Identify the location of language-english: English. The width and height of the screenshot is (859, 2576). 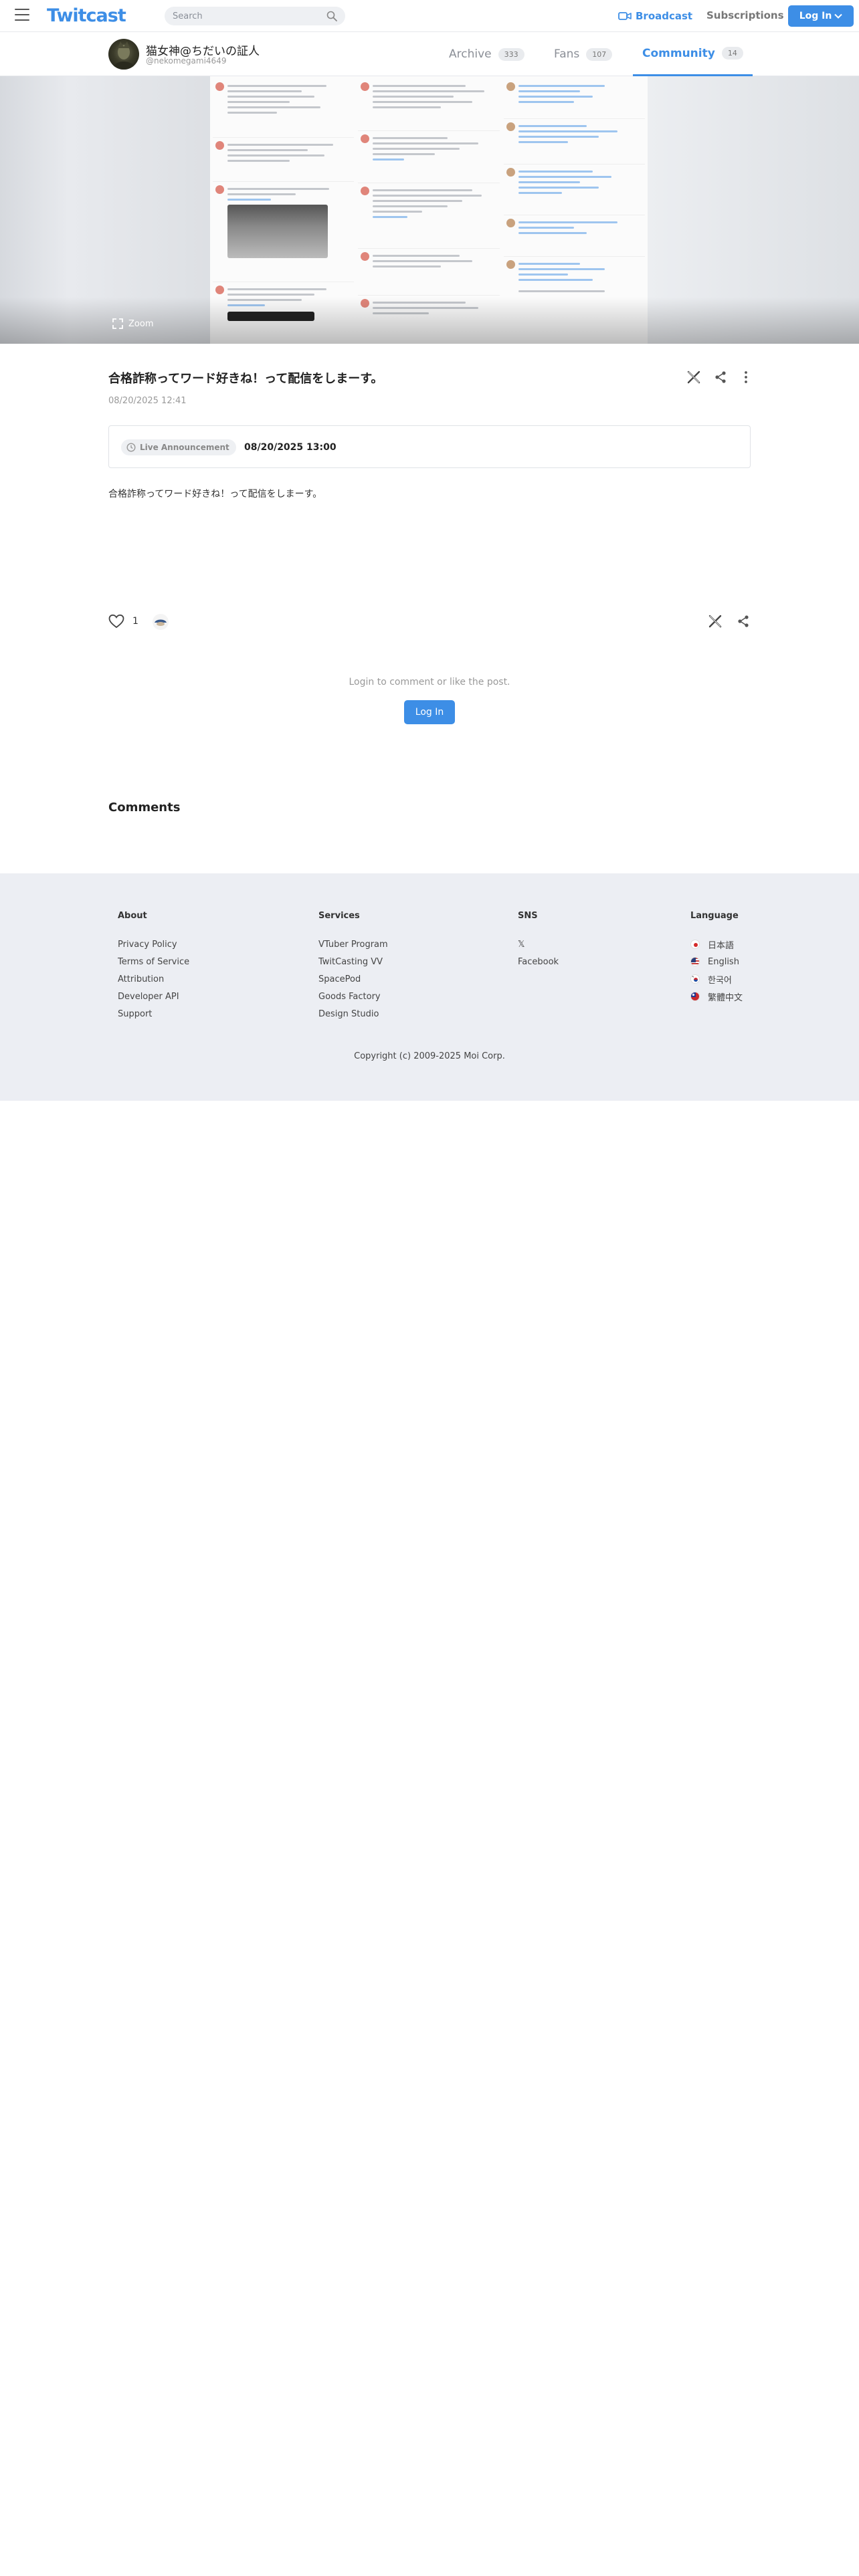
(716, 961).